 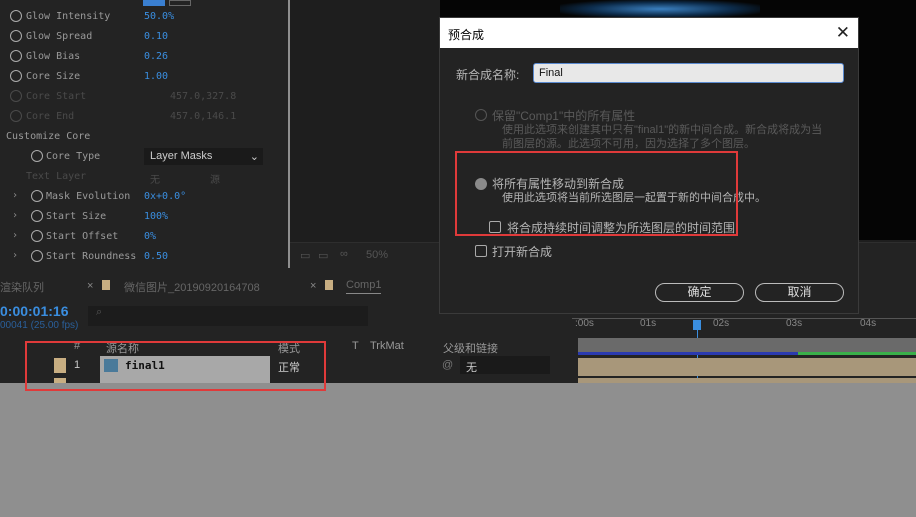 I want to click on fps-readout: 00041 (25.00 fps), so click(x=39, y=325).